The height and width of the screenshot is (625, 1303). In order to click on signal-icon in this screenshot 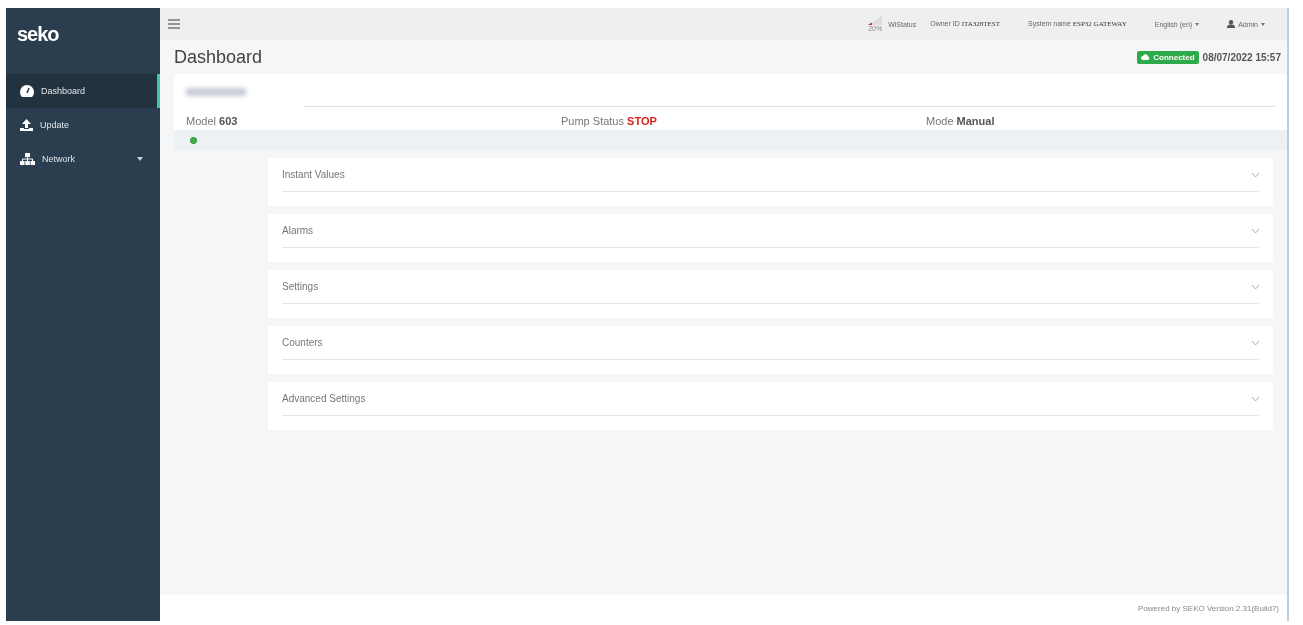, I will do `click(875, 20)`.